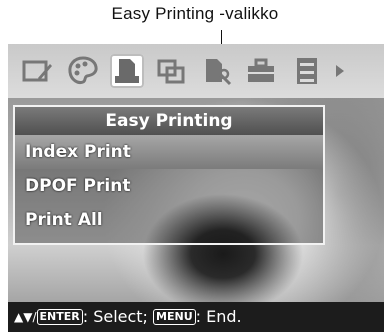 The width and height of the screenshot is (390, 334). What do you see at coordinates (59, 317) in the screenshot?
I see `enter-key-icon: ENTER` at bounding box center [59, 317].